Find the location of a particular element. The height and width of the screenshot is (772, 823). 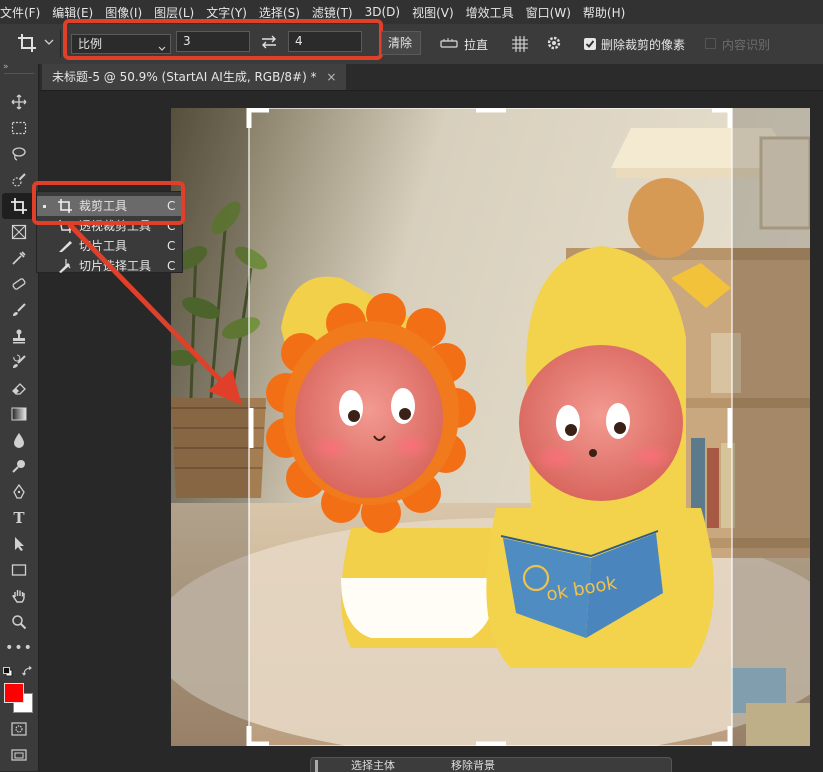

hand-tool-icon is located at coordinates (19, 596).